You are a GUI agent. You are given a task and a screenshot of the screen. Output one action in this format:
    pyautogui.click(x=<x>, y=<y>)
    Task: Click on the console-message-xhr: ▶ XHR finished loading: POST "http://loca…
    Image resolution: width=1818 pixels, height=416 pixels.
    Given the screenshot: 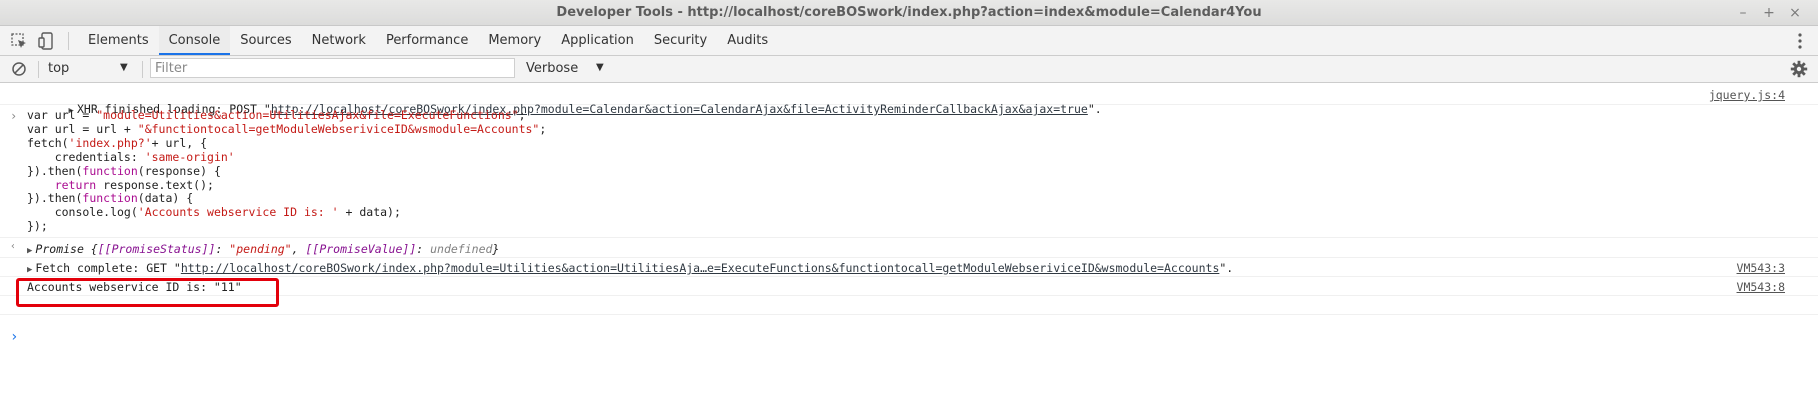 What is the action you would take?
    pyautogui.click(x=909, y=99)
    